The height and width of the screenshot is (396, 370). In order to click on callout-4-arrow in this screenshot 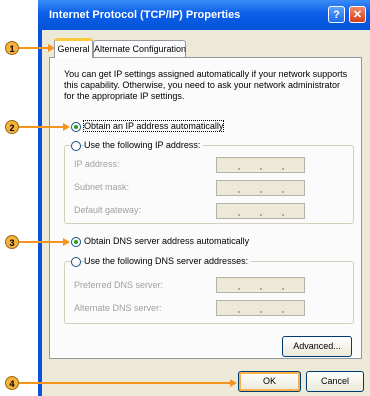, I will do `click(125, 383)`.